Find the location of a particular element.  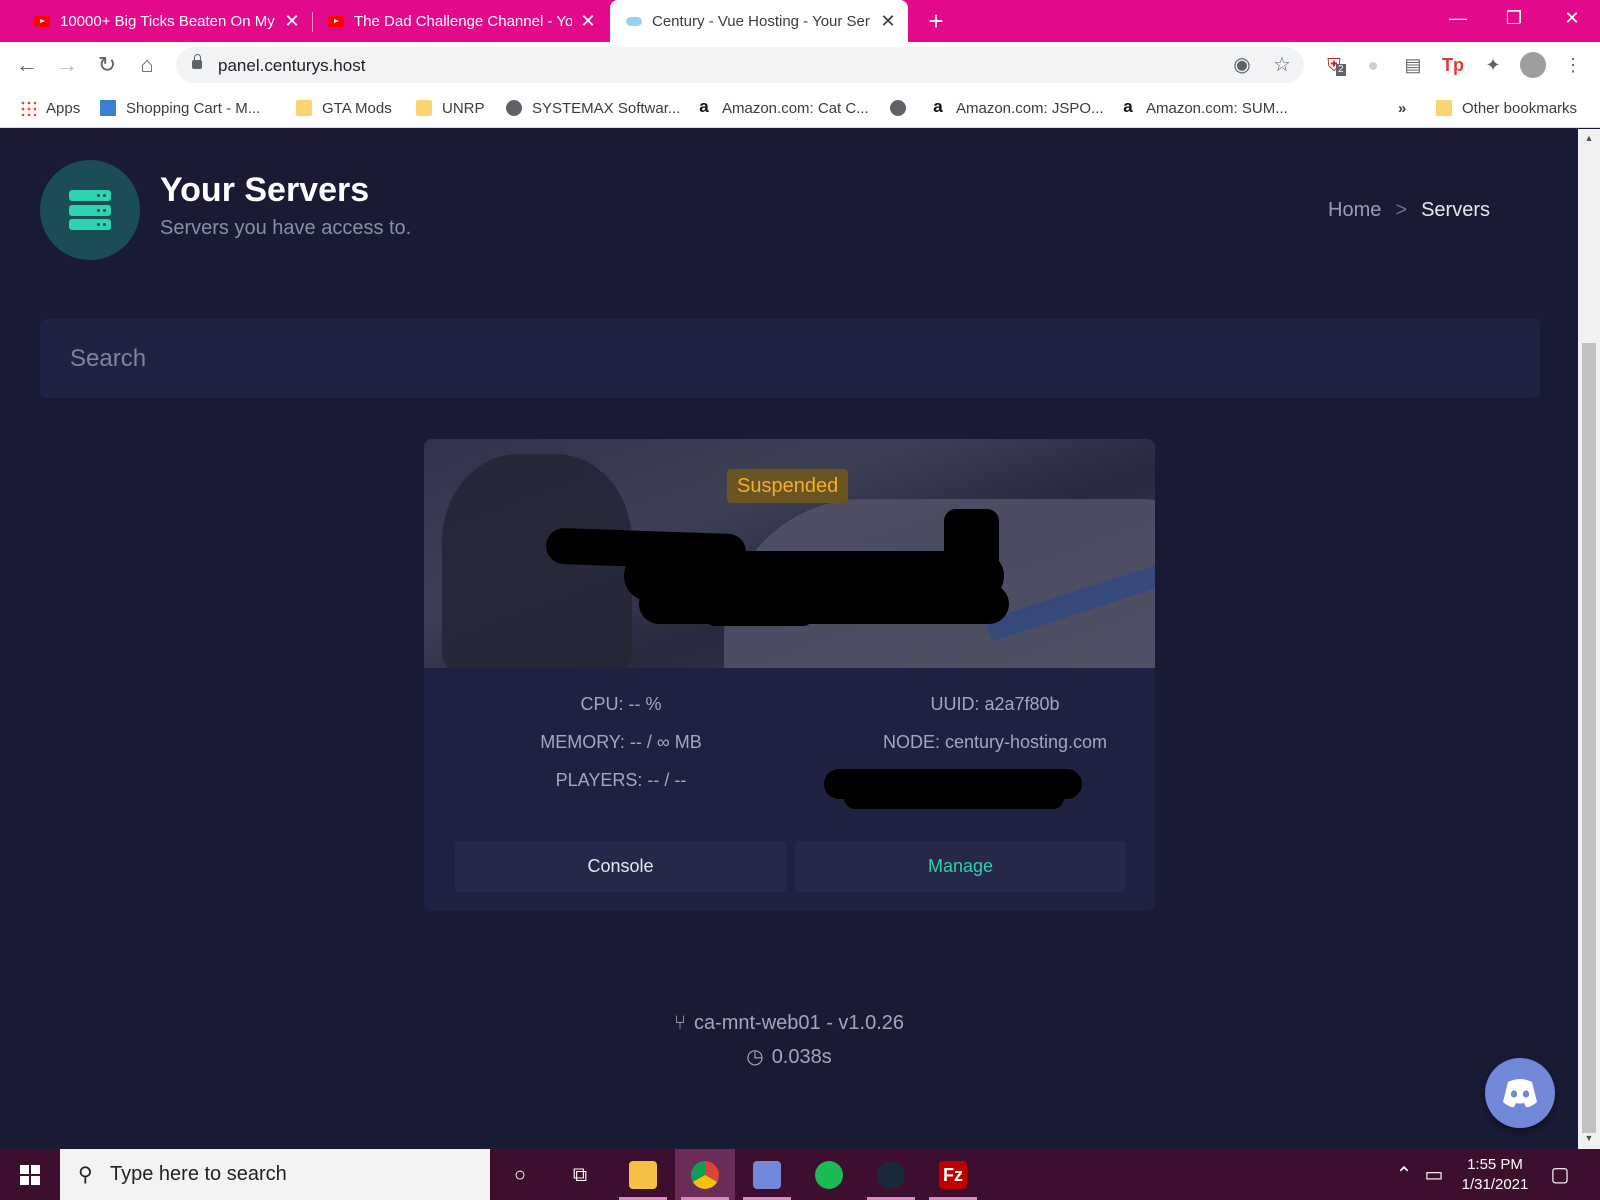

bookmarks-overflow-button: » is located at coordinates (1402, 108).